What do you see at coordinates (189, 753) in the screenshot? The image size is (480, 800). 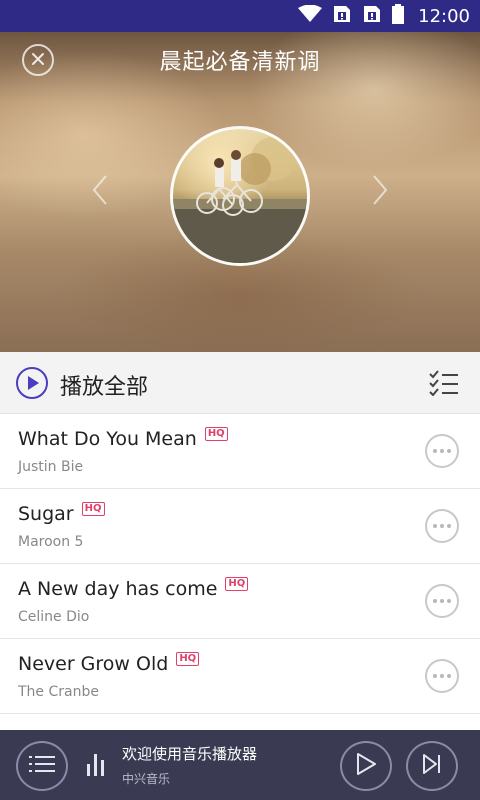 I see `now-playing-title: 欢迎使用音乐播放器` at bounding box center [189, 753].